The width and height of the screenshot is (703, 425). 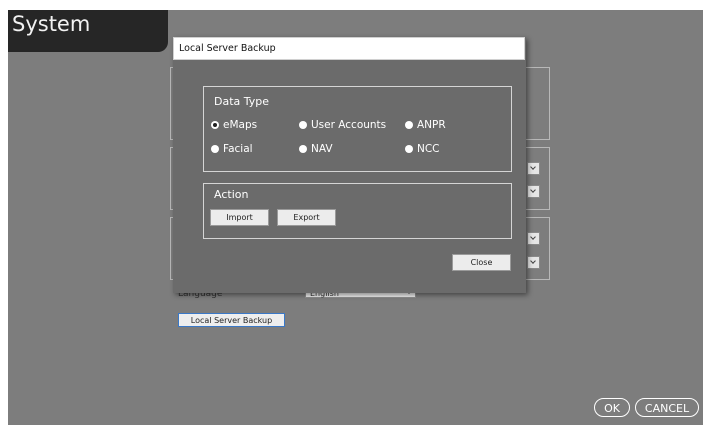 I want to click on radio-label: User Accounts, so click(x=349, y=125).